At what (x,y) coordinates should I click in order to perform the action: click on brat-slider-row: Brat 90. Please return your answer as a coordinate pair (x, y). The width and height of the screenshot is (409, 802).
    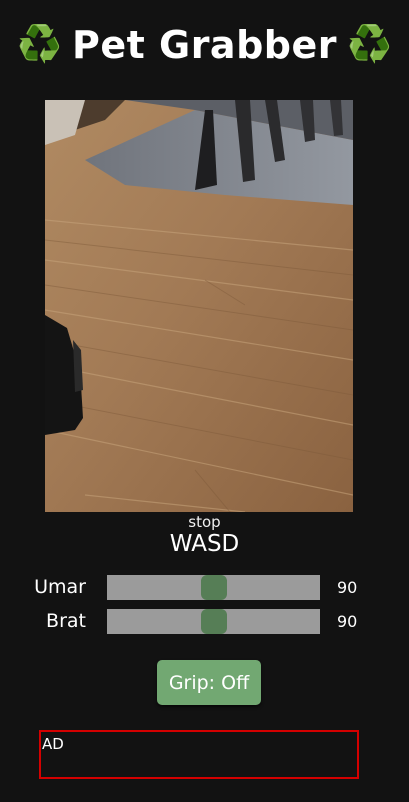
    Looking at the image, I should click on (204, 622).